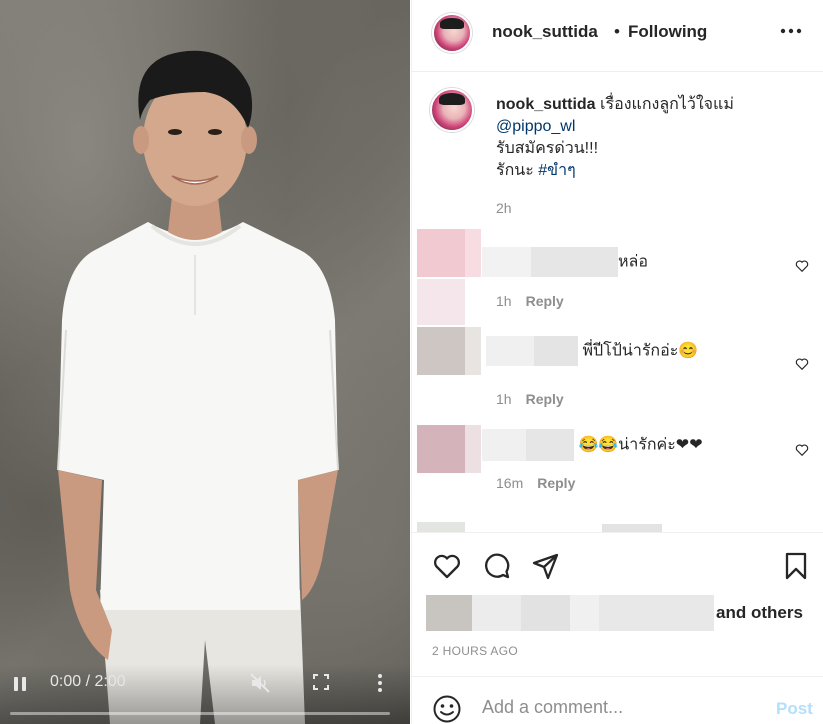 The image size is (823, 724). Describe the element at coordinates (545, 32) in the screenshot. I see `author-username: nook_suttida` at that location.